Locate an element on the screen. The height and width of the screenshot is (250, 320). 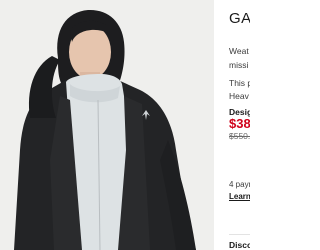
section-divider is located at coordinates (239, 234).